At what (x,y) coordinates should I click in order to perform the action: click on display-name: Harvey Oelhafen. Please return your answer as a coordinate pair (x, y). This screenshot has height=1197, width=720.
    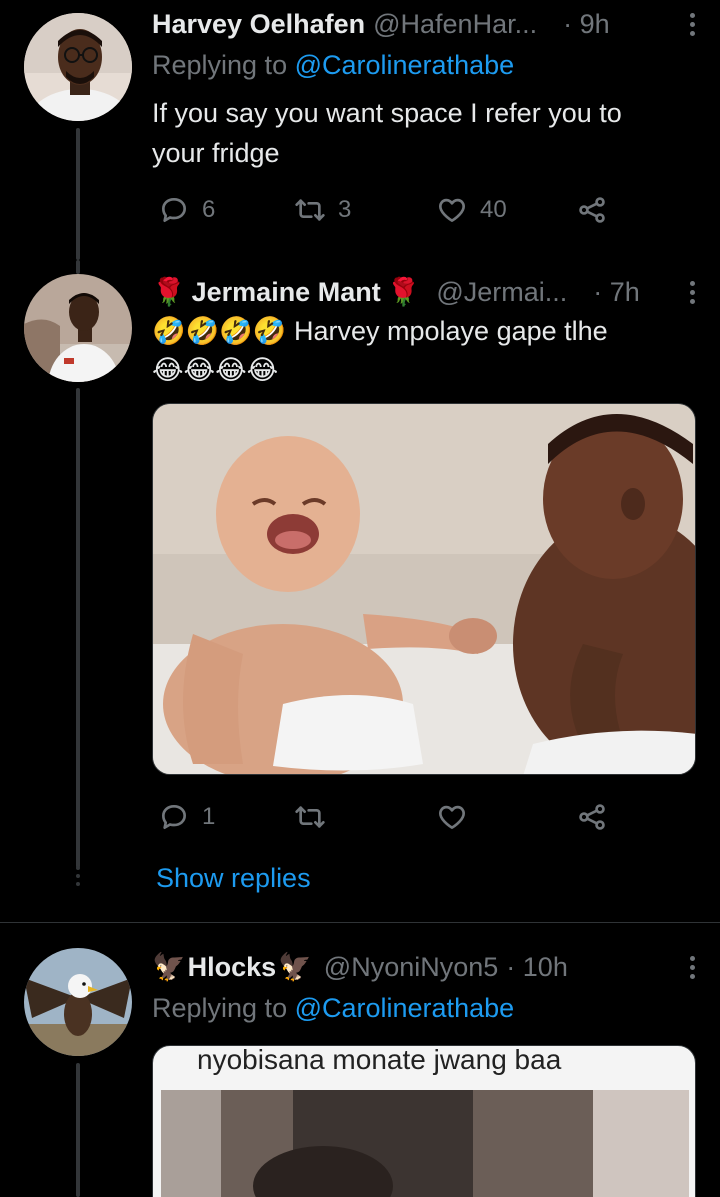
    Looking at the image, I should click on (258, 24).